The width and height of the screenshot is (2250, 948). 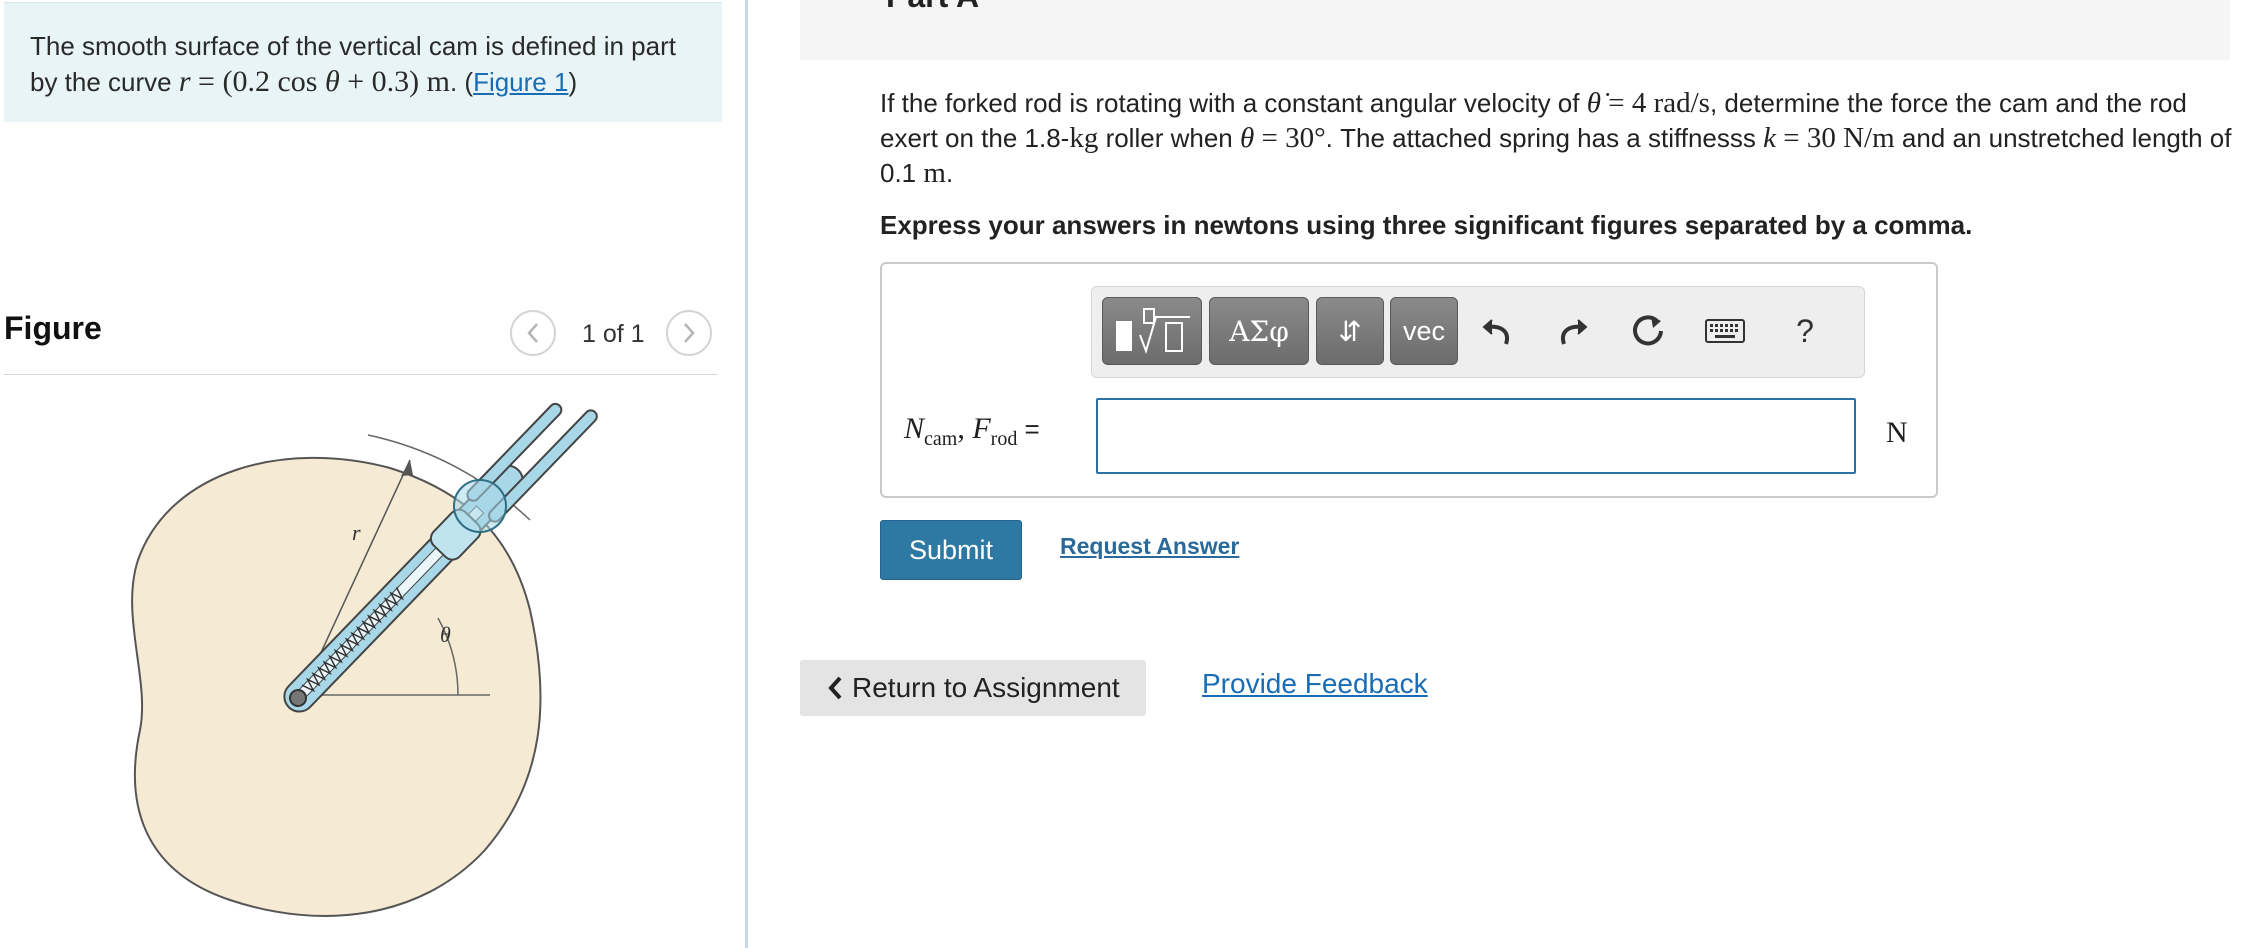 I want to click on label-r: r, so click(x=356, y=532).